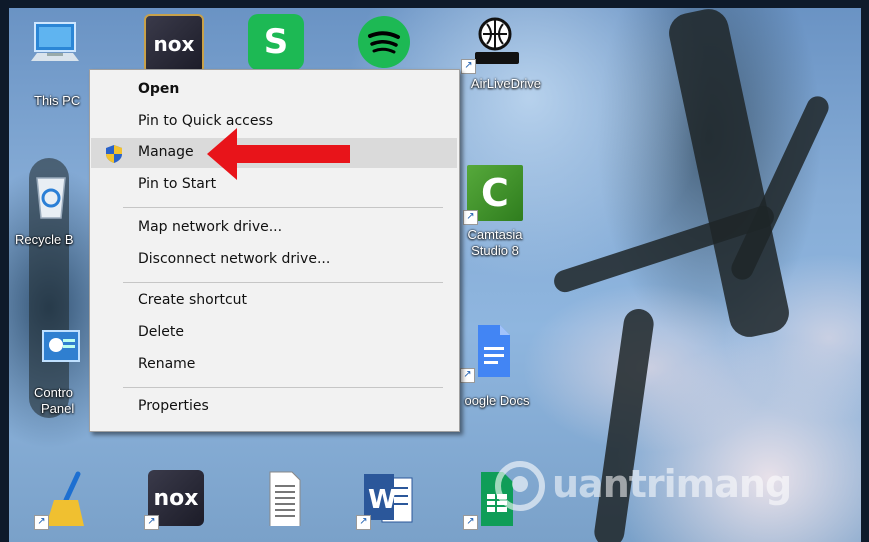 The width and height of the screenshot is (869, 542). What do you see at coordinates (495, 234) in the screenshot?
I see `camtasia-label-line1: Camtasia` at bounding box center [495, 234].